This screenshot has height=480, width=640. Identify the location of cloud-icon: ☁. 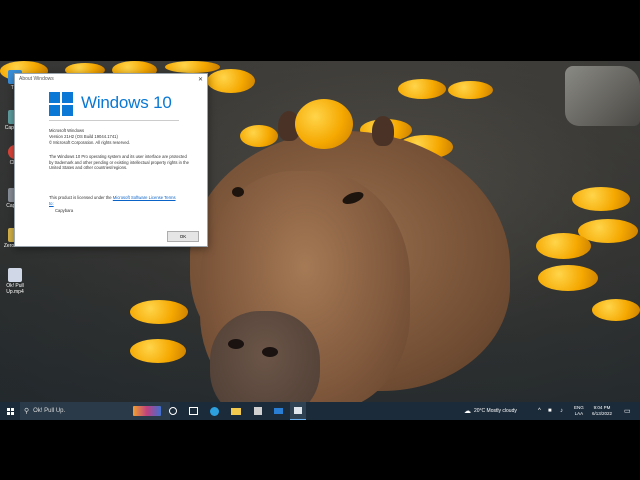
(467, 411).